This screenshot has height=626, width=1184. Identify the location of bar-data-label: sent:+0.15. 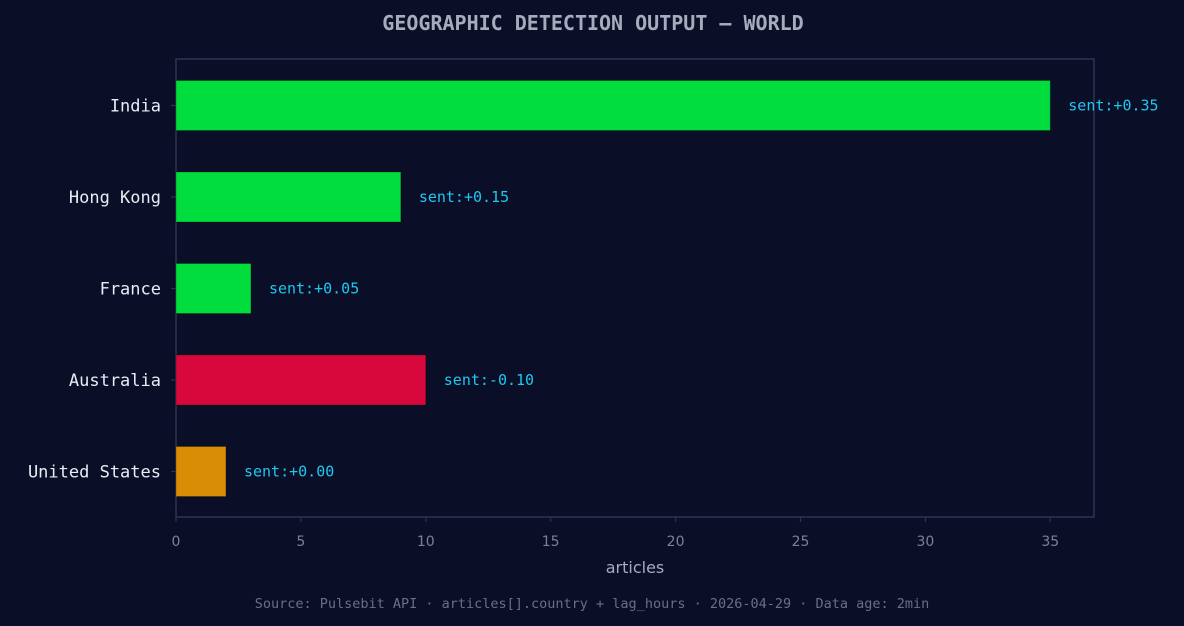
(464, 197).